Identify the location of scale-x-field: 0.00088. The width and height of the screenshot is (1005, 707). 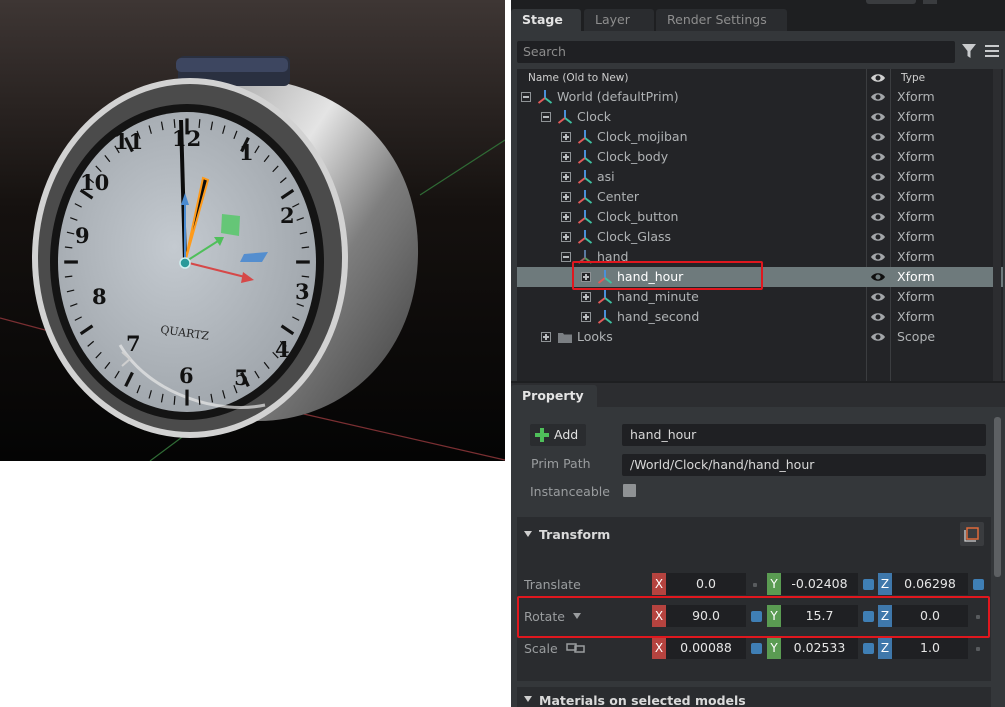
(706, 648).